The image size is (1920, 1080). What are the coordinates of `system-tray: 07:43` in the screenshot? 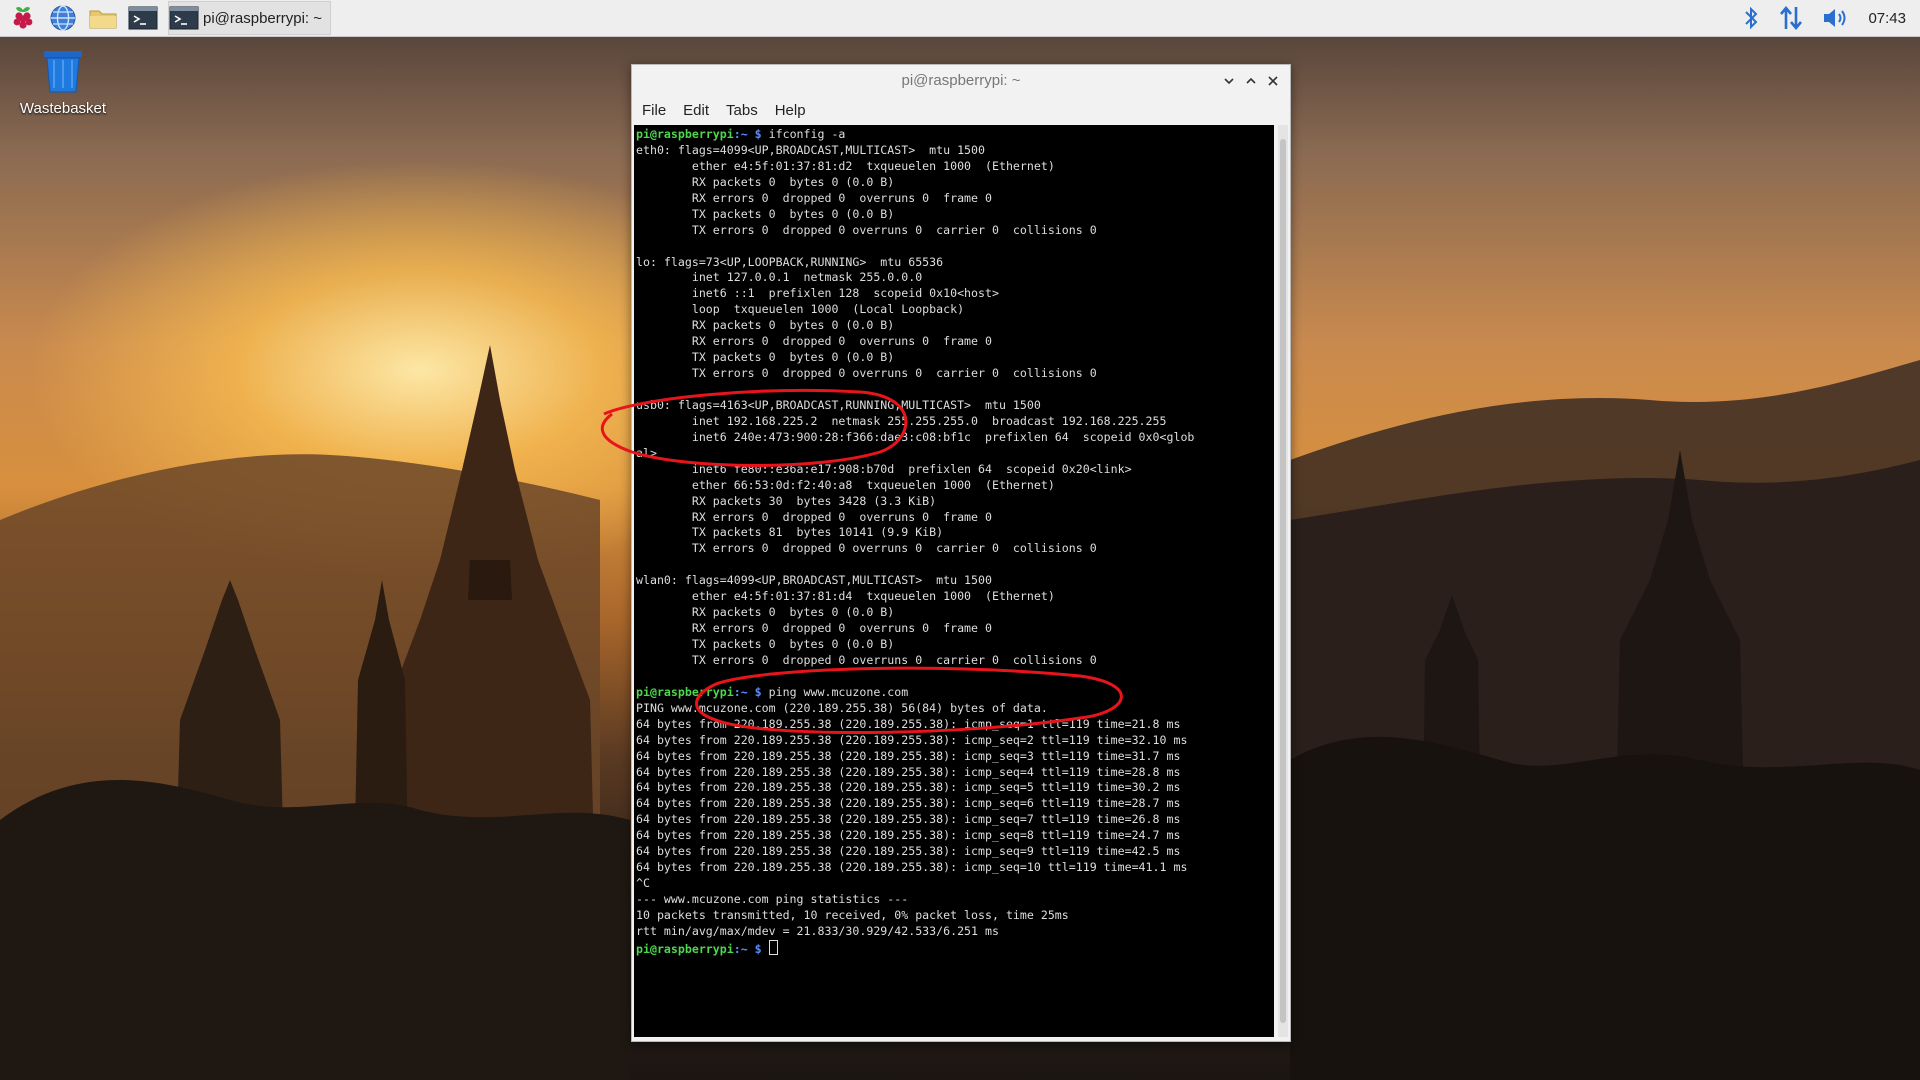 It's located at (1831, 18).